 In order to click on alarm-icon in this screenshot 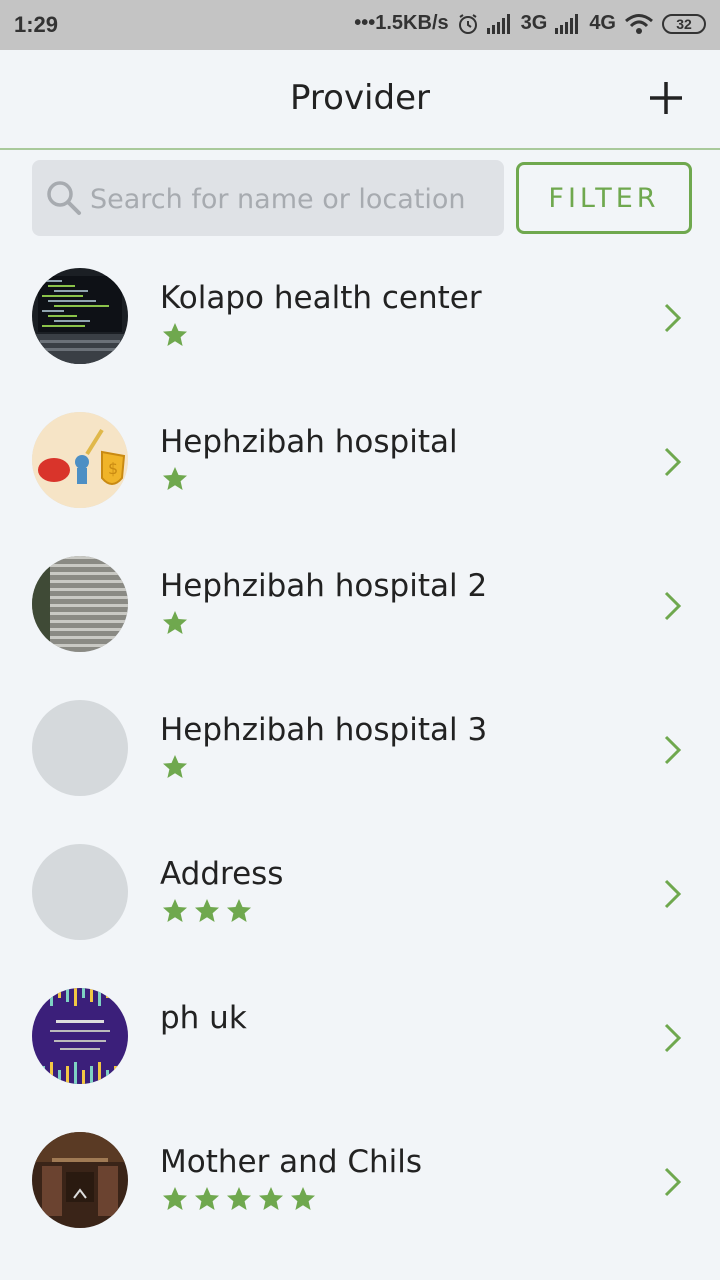, I will do `click(467, 23)`.